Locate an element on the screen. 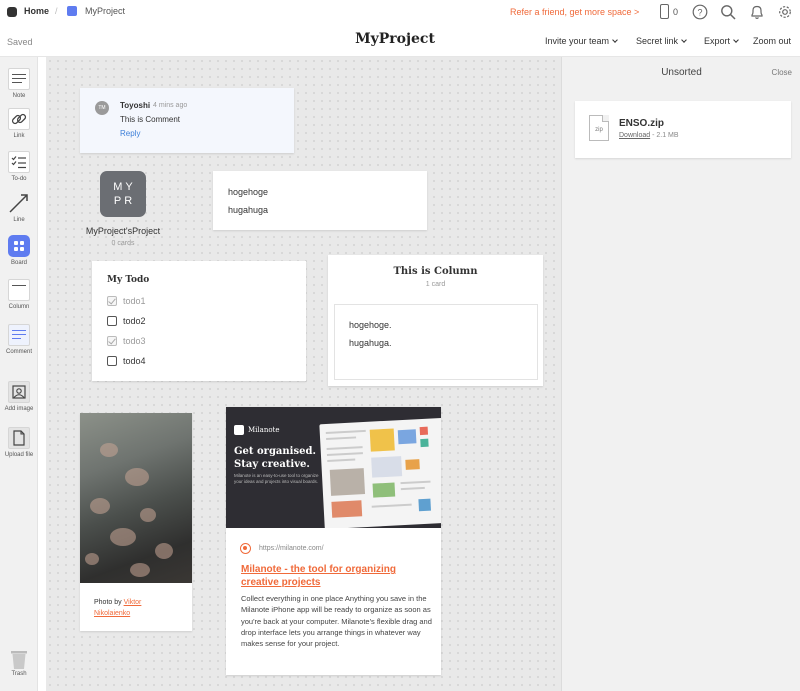 The width and height of the screenshot is (800, 691). tool-label: Line is located at coordinates (19, 220).